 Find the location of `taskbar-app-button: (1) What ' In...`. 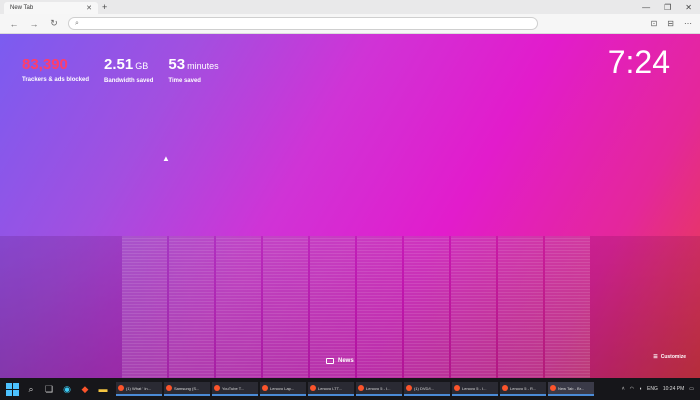

taskbar-app-button: (1) What ' In... is located at coordinates (139, 389).